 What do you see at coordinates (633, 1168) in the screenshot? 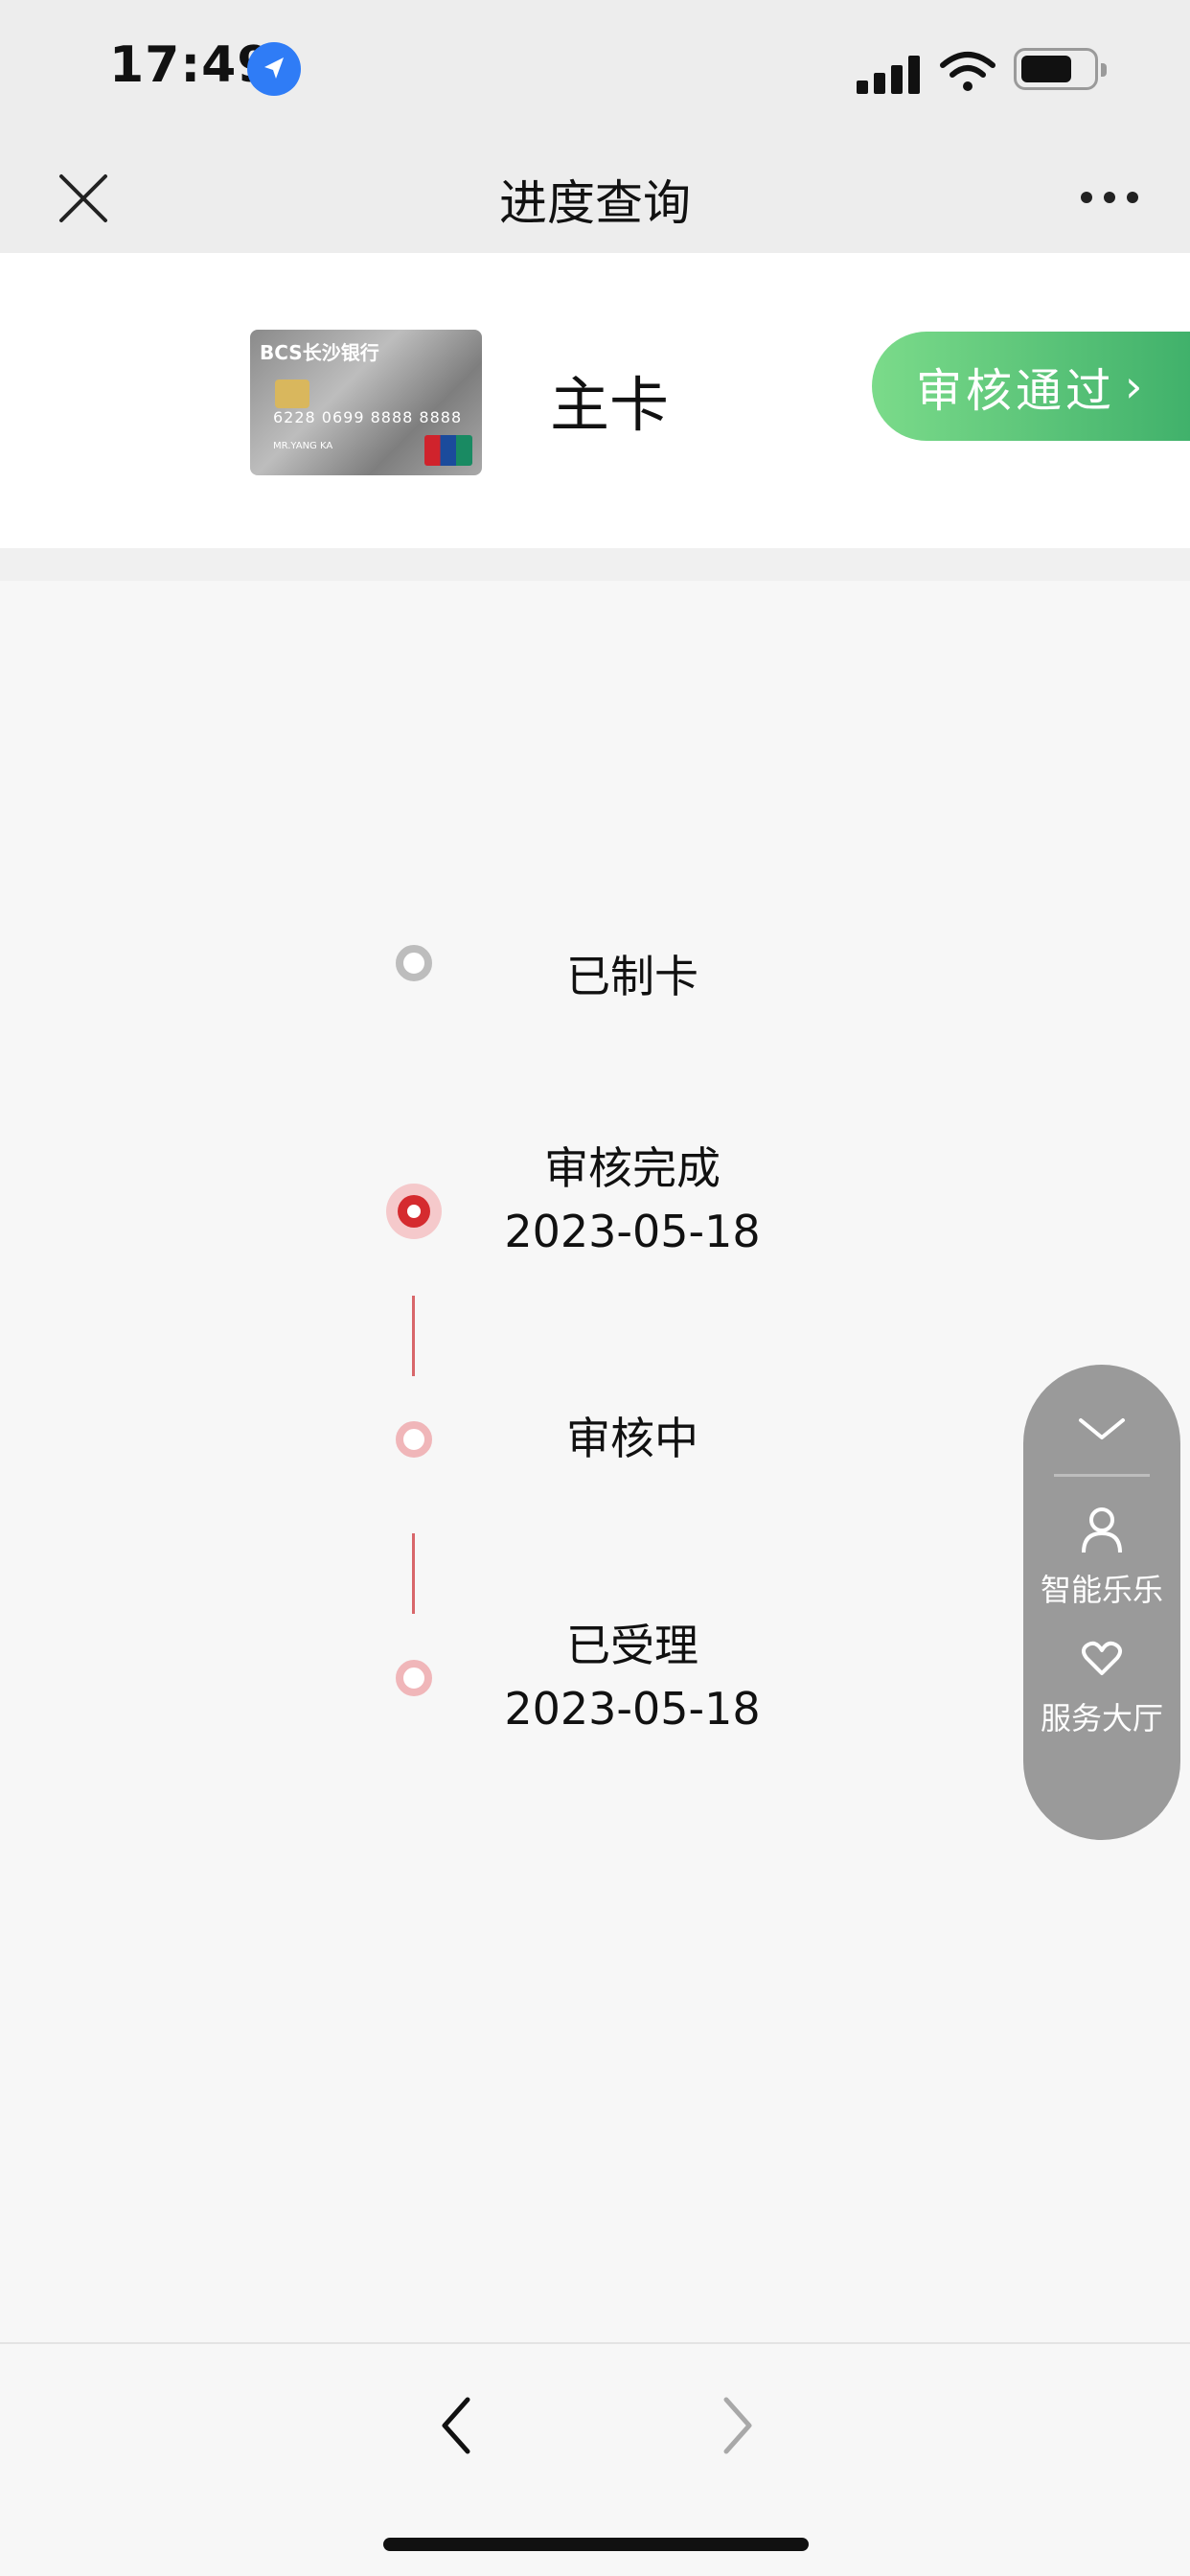
I see `timeline-step-label: 审核完成` at bounding box center [633, 1168].